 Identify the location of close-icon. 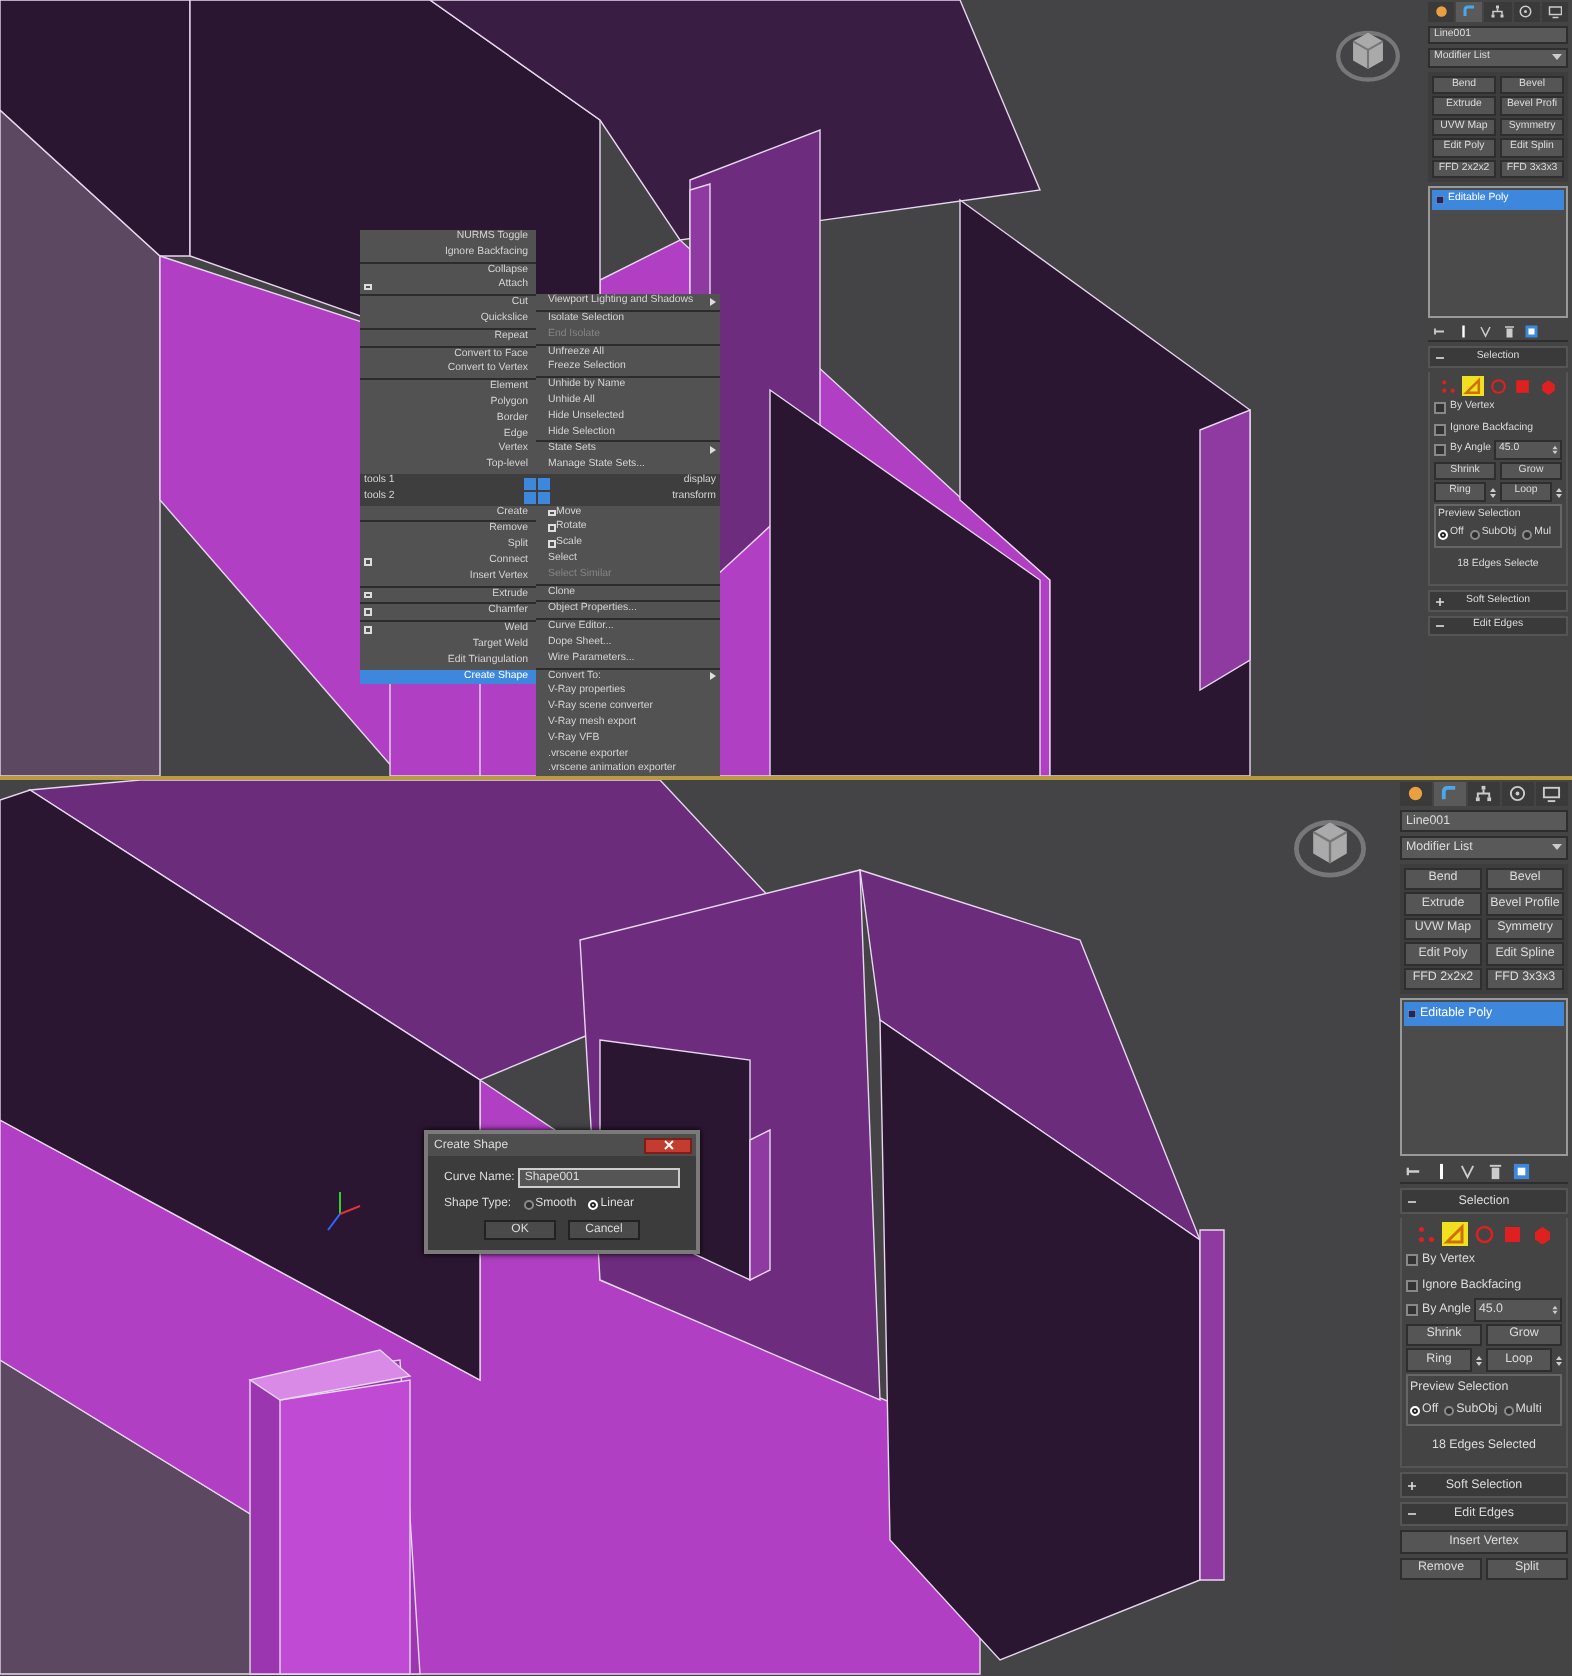
(668, 1145).